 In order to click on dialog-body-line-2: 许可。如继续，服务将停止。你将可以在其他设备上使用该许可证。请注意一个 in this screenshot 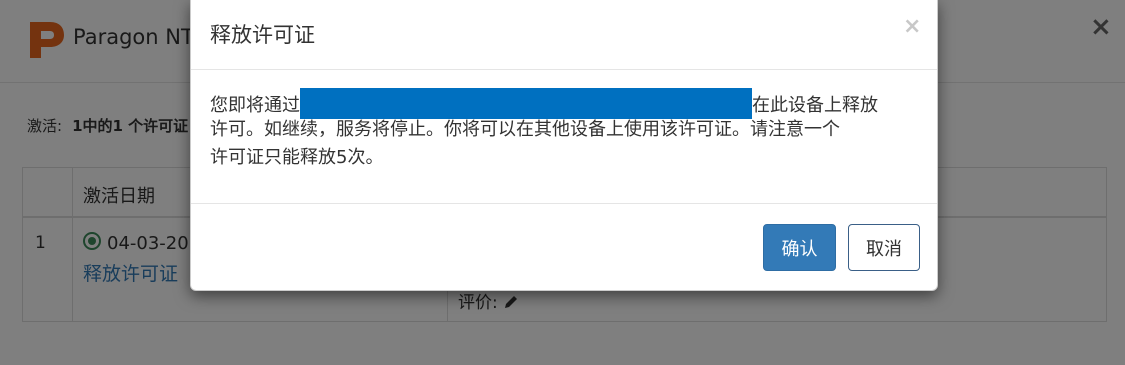, I will do `click(525, 129)`.